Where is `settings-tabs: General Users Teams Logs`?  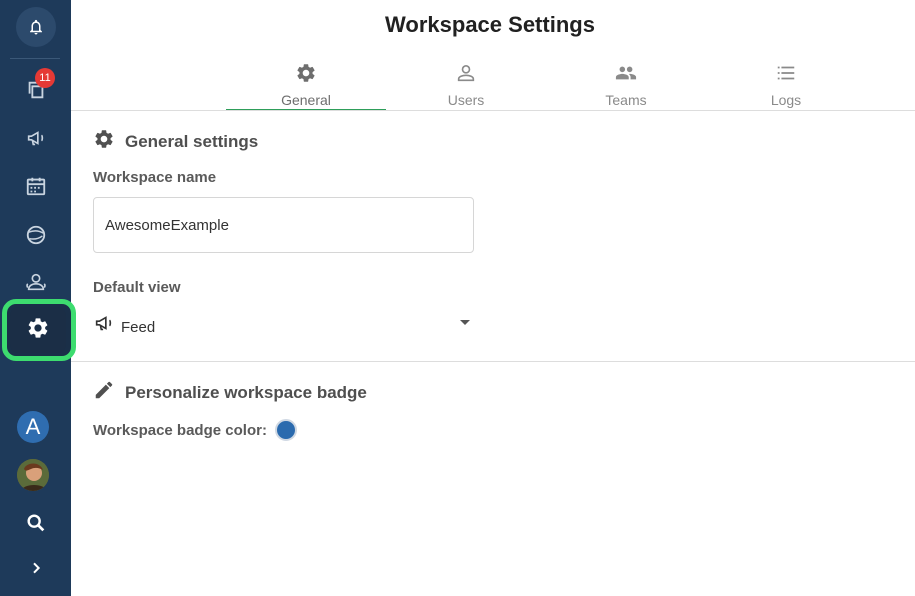
settings-tabs: General Users Teams Logs is located at coordinates (546, 84).